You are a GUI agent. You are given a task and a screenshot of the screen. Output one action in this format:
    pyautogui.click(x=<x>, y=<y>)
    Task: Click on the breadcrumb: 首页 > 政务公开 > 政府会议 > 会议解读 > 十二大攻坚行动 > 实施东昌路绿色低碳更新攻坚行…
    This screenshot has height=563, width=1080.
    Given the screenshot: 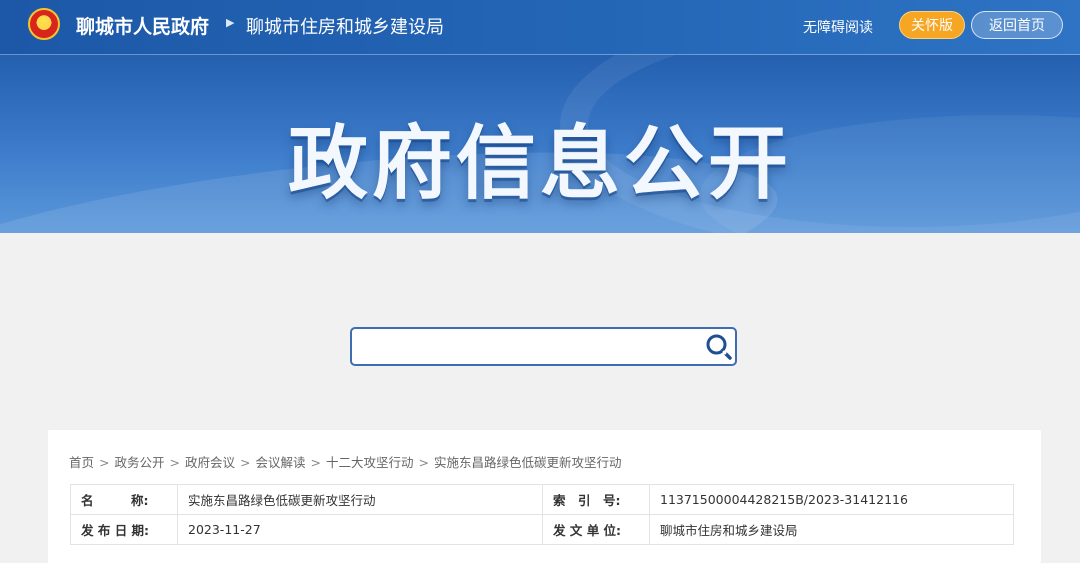 What is the action you would take?
    pyautogui.click(x=345, y=461)
    